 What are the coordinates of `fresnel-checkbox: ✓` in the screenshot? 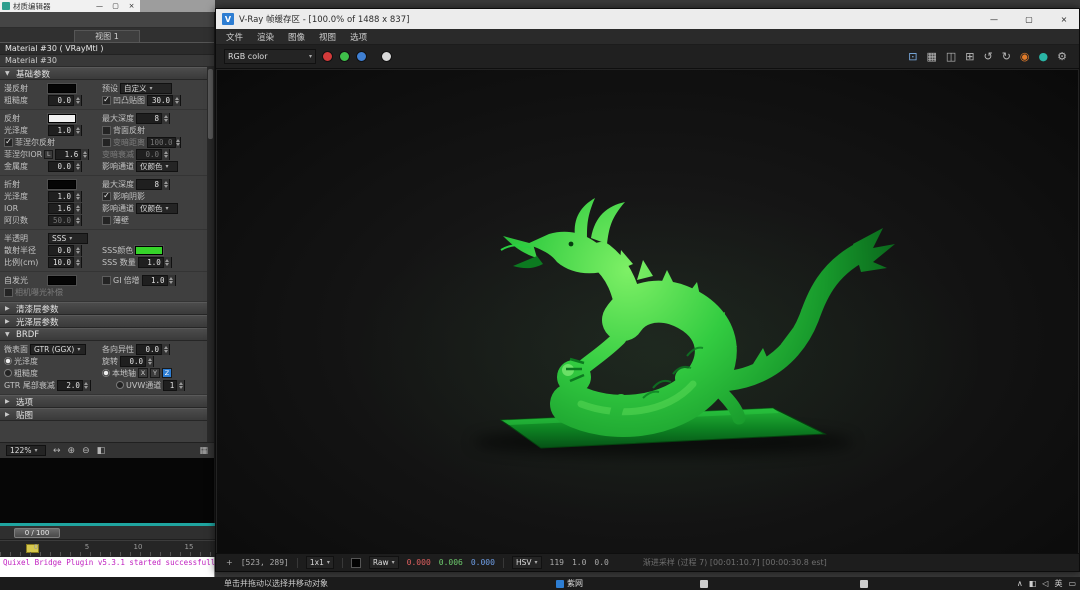 It's located at (8, 142).